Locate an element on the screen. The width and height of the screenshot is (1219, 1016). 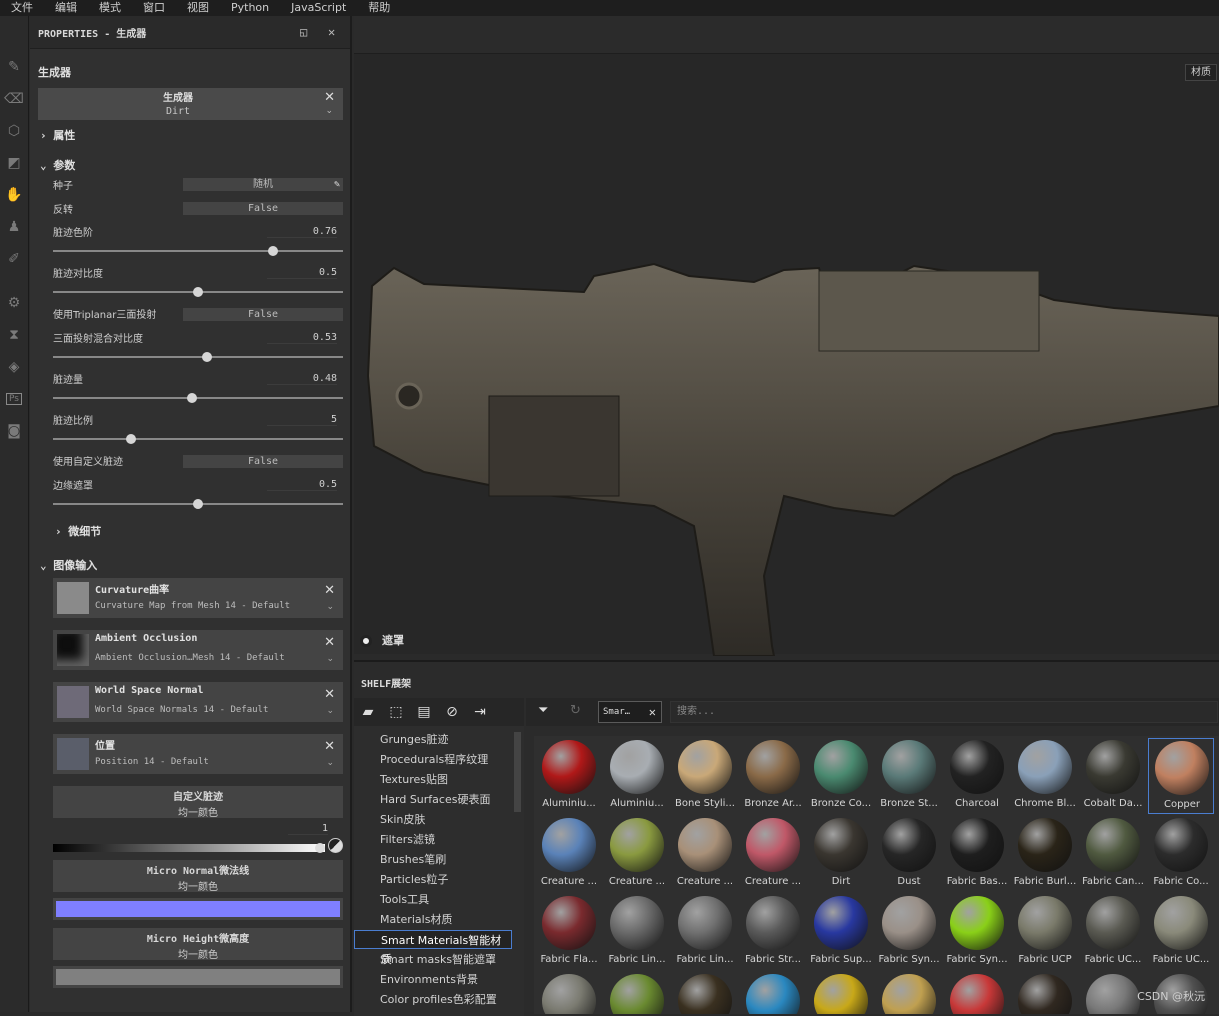
material-item: Charcoal is located at coordinates (977, 776).